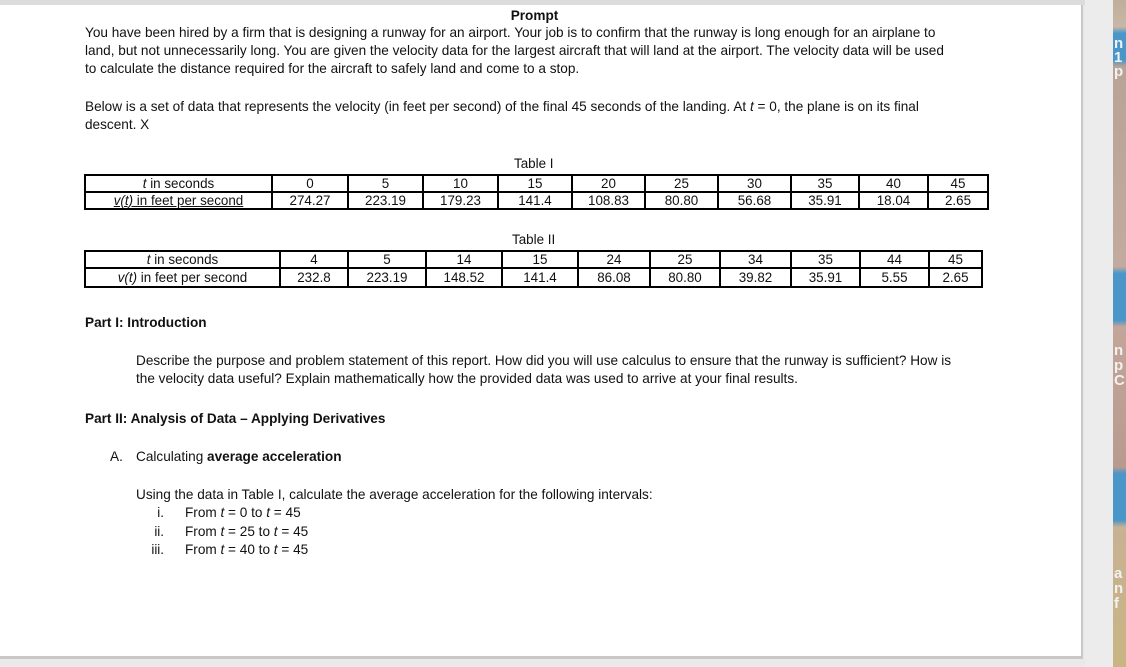 The height and width of the screenshot is (667, 1126). Describe the element at coordinates (755, 277) in the screenshot. I see `table-cell: 39.82` at that location.